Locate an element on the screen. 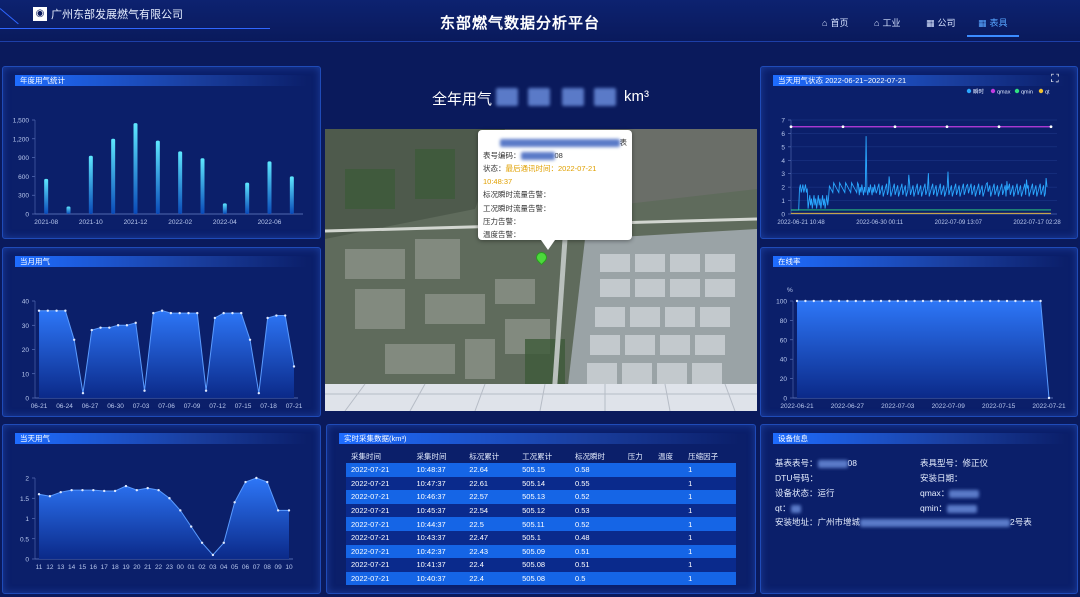  nav-home: ⌂ 首页 is located at coordinates (835, 22).